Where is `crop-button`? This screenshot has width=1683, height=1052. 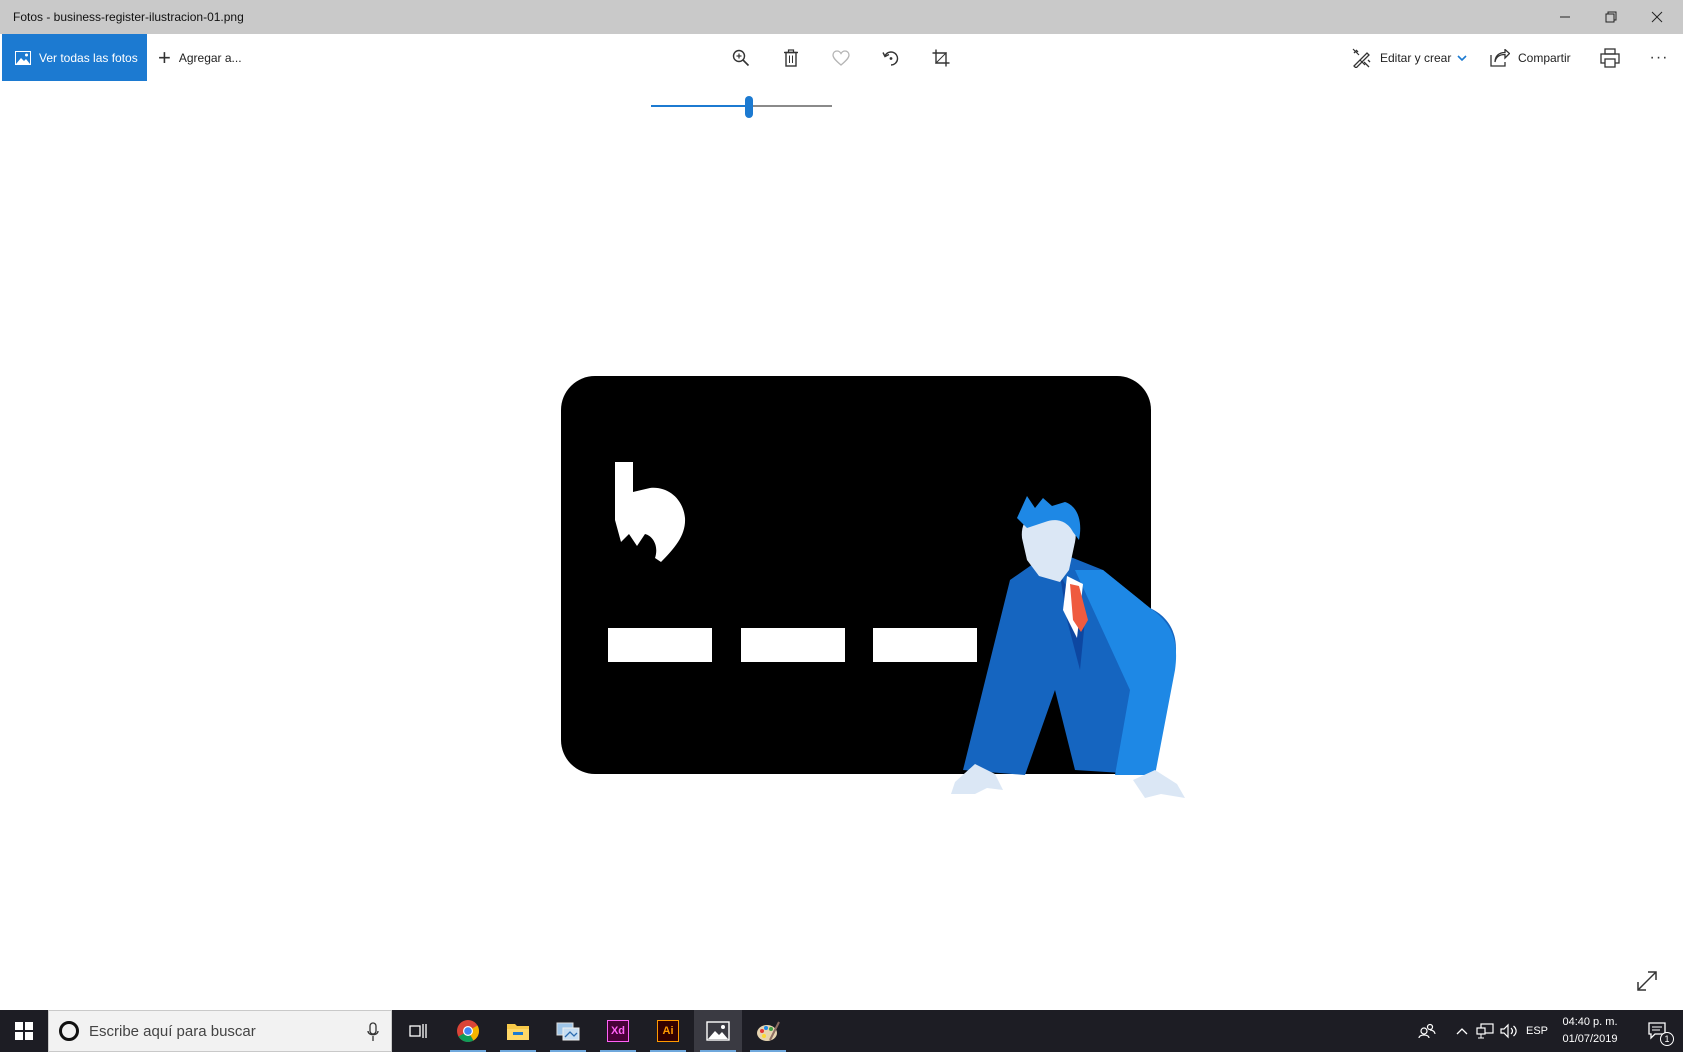
crop-button is located at coordinates (941, 58).